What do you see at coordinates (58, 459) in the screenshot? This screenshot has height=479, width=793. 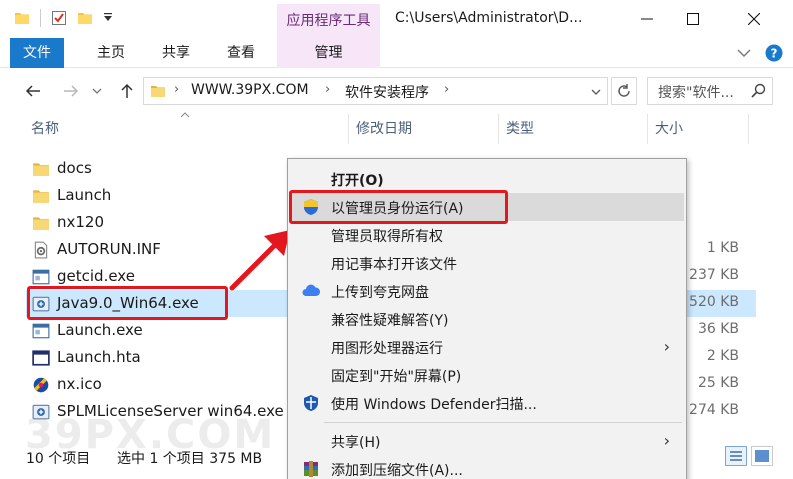 I see `status-item-count: 10 个项目` at bounding box center [58, 459].